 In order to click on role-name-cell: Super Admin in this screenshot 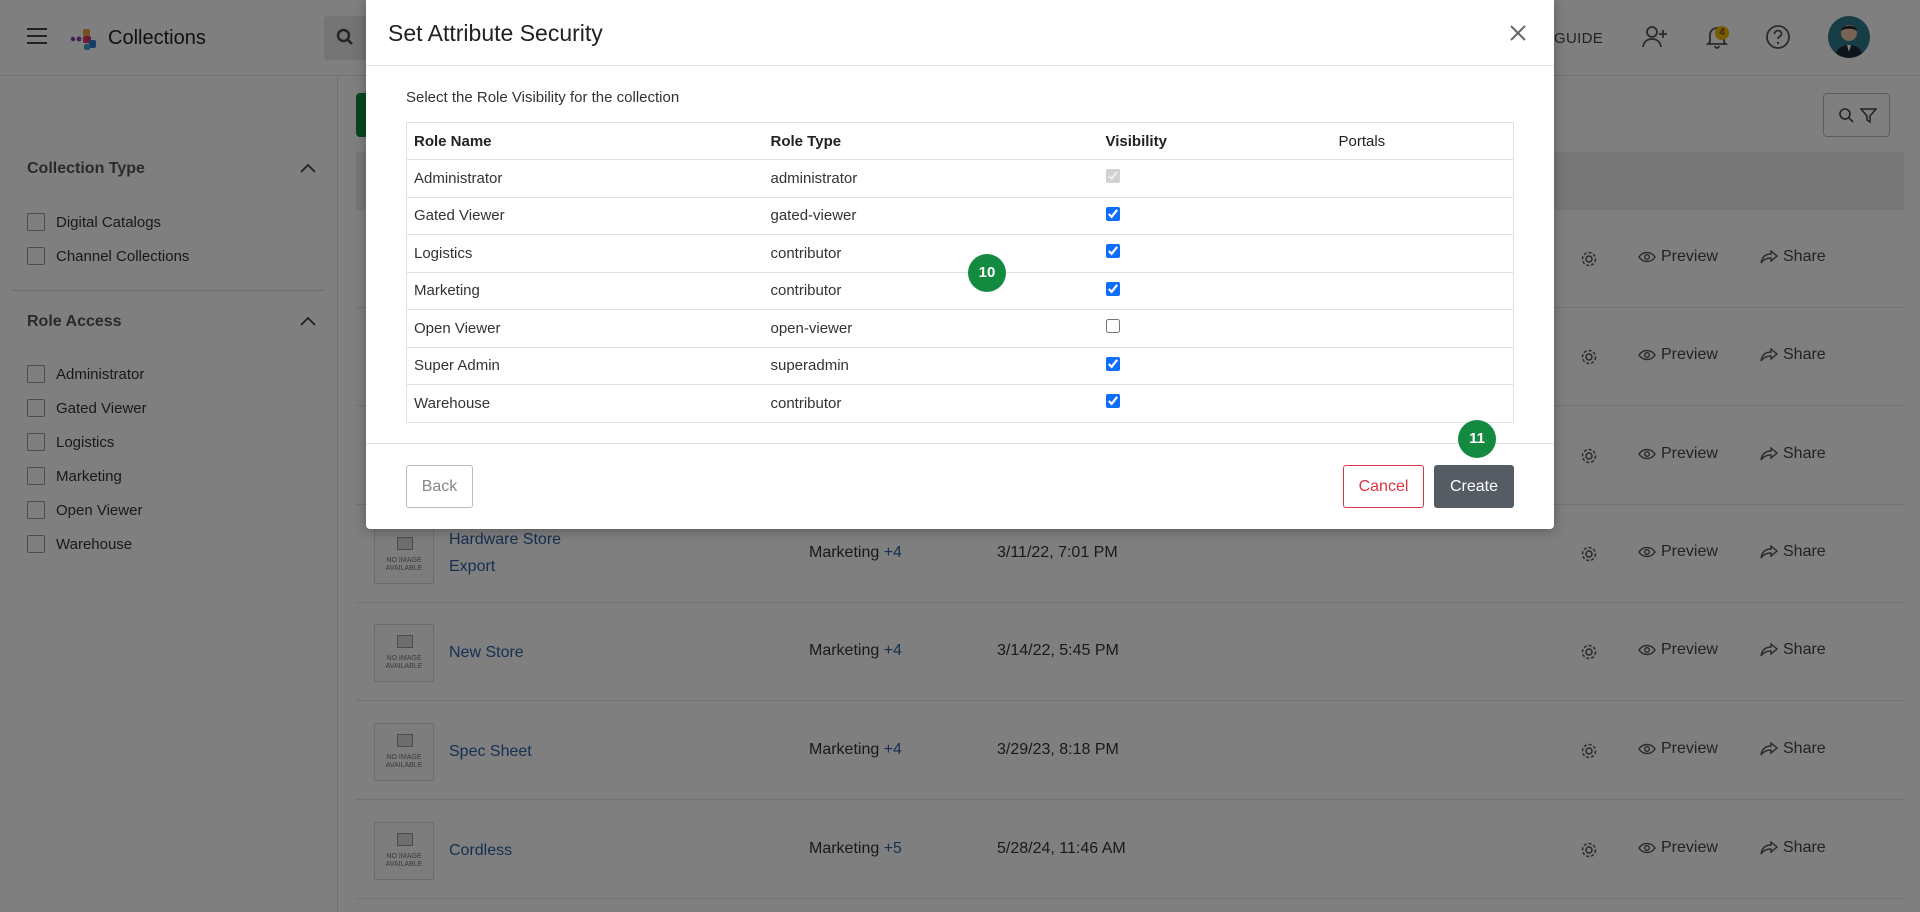, I will do `click(585, 366)`.